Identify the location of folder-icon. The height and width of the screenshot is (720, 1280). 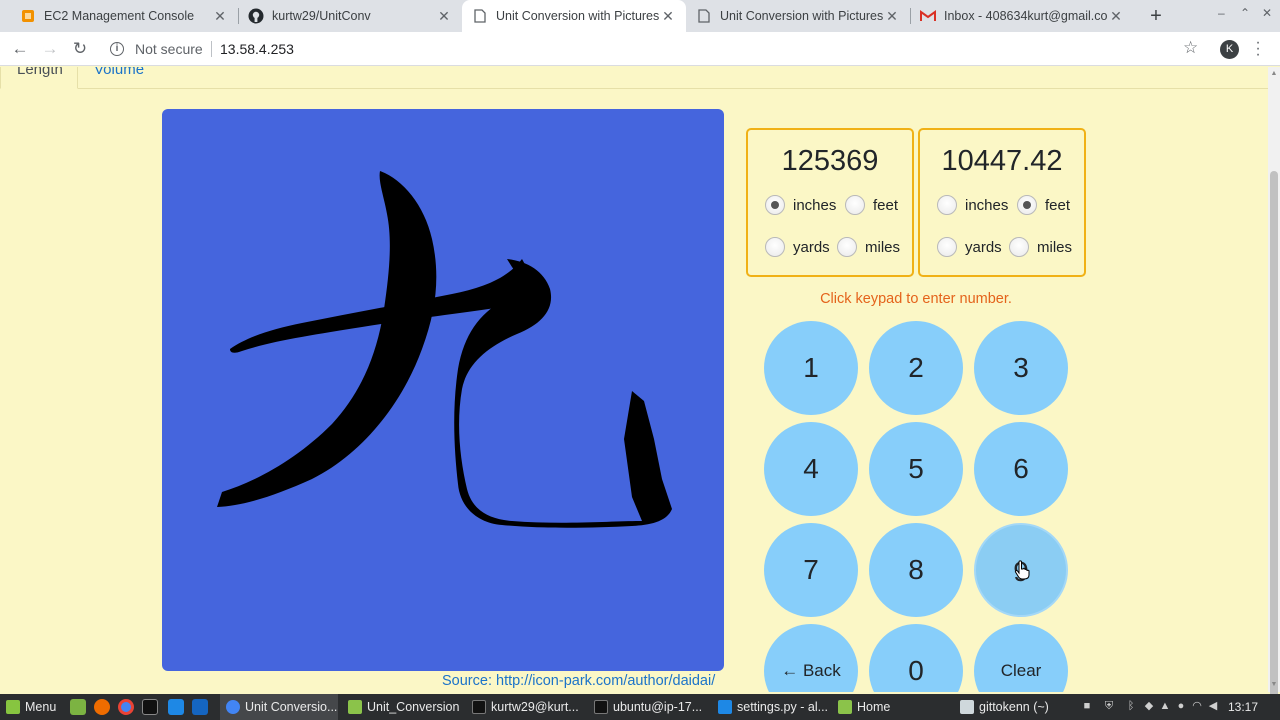
(355, 707).